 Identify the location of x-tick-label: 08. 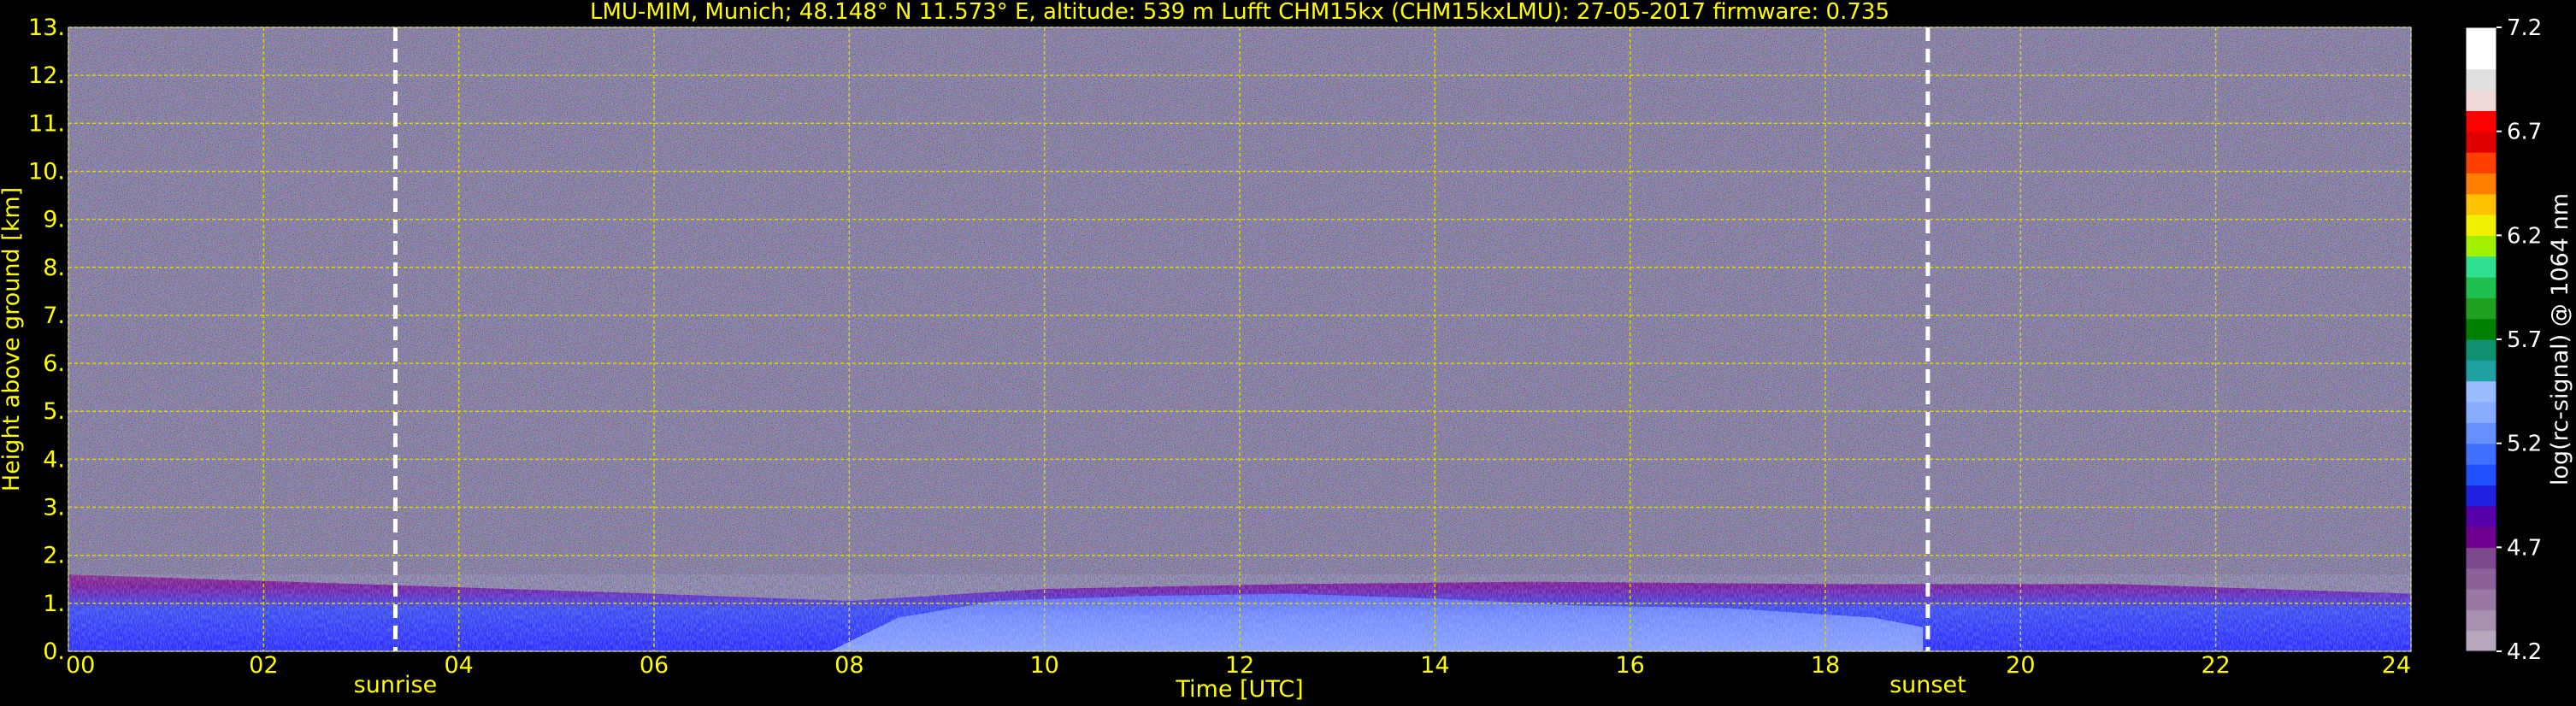
(849, 665).